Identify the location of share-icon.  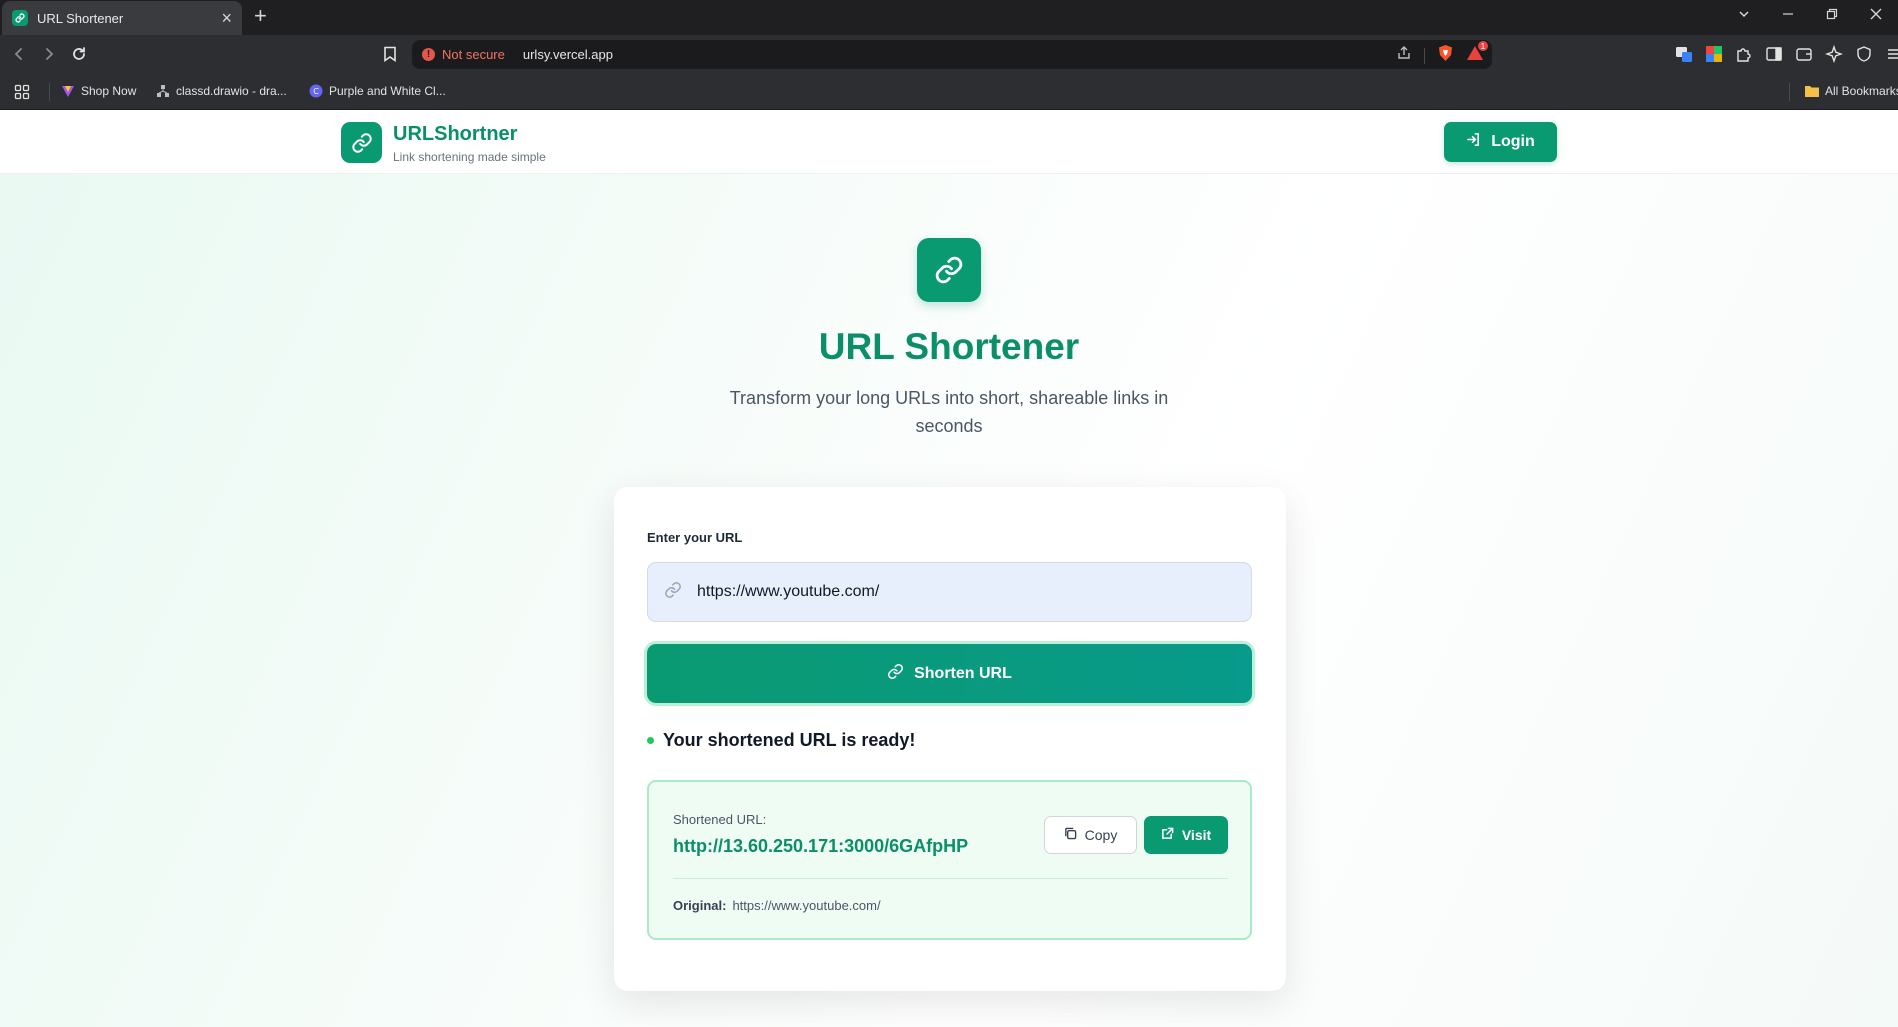
(1404, 55).